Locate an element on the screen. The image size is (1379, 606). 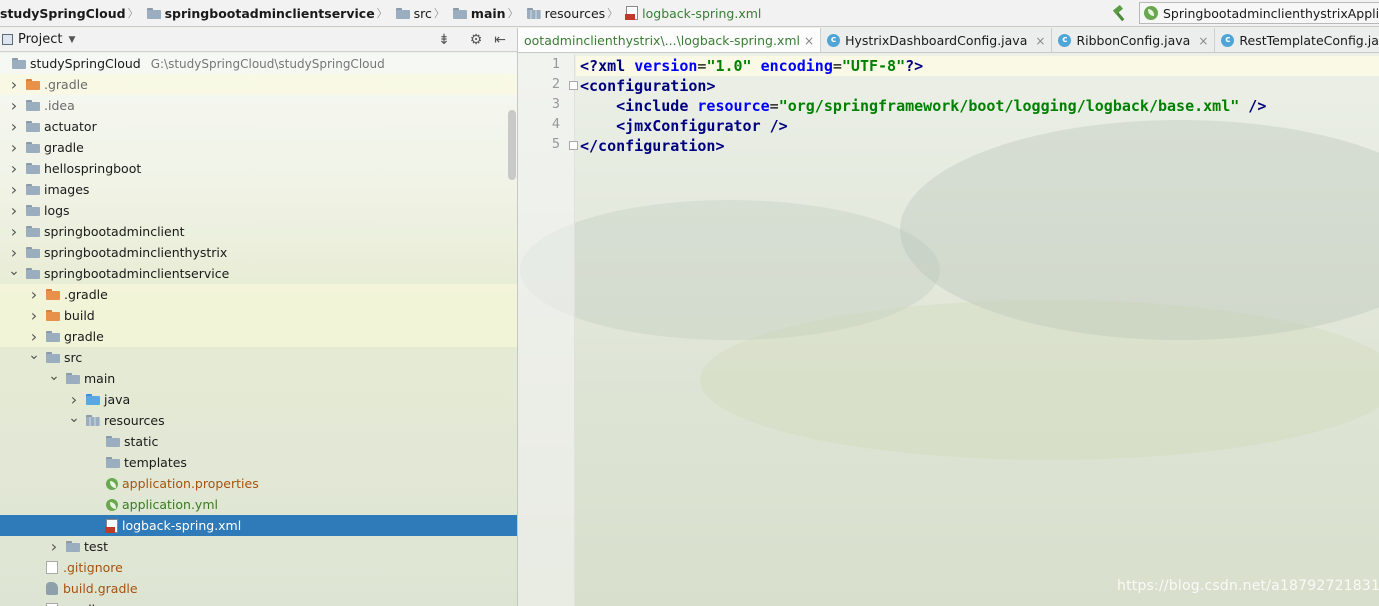
spring-config-icon is located at coordinates (112, 504).